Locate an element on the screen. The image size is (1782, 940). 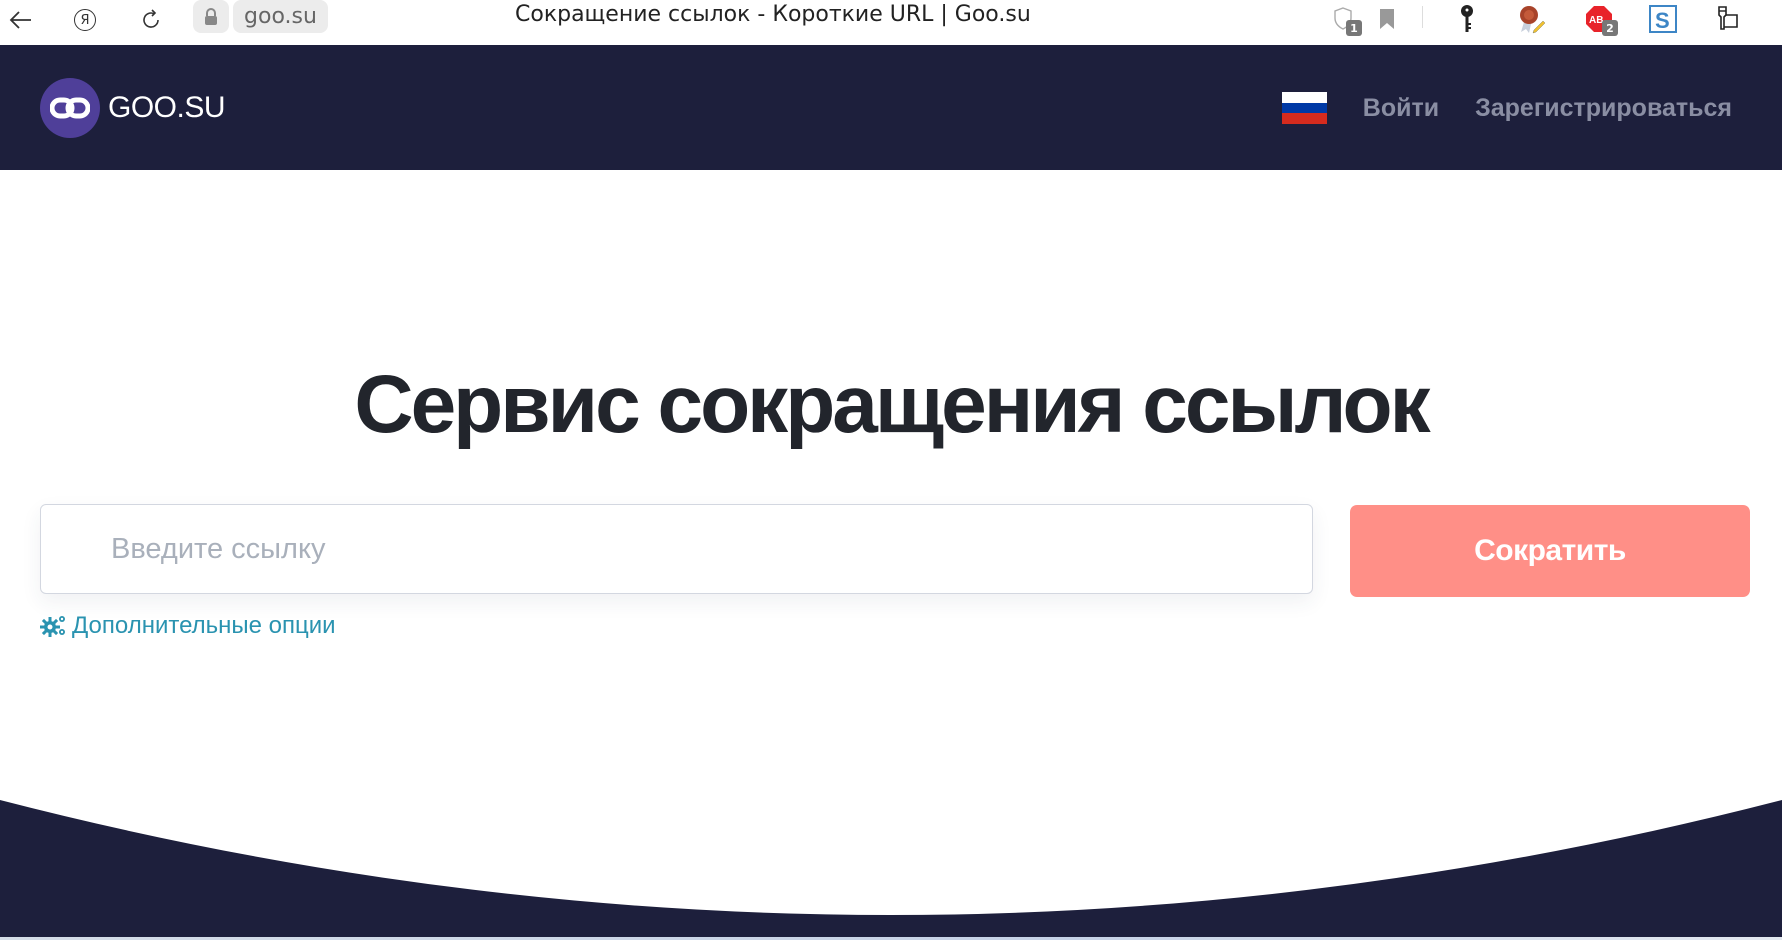
register-link: Зарегистрироваться is located at coordinates (1603, 108).